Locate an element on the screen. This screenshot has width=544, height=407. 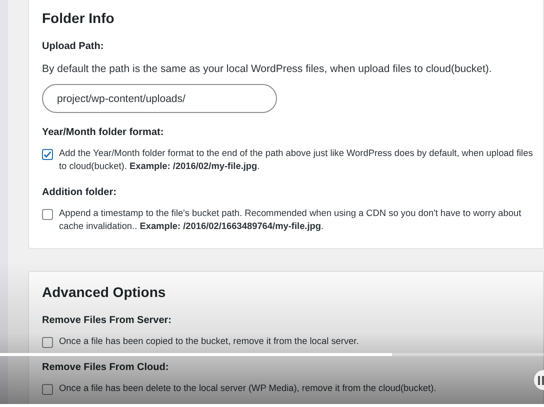
field-label: Upload Path: is located at coordinates (73, 46).